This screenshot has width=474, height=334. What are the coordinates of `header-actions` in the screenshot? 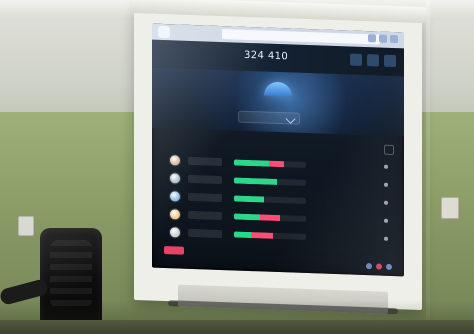 It's located at (373, 60).